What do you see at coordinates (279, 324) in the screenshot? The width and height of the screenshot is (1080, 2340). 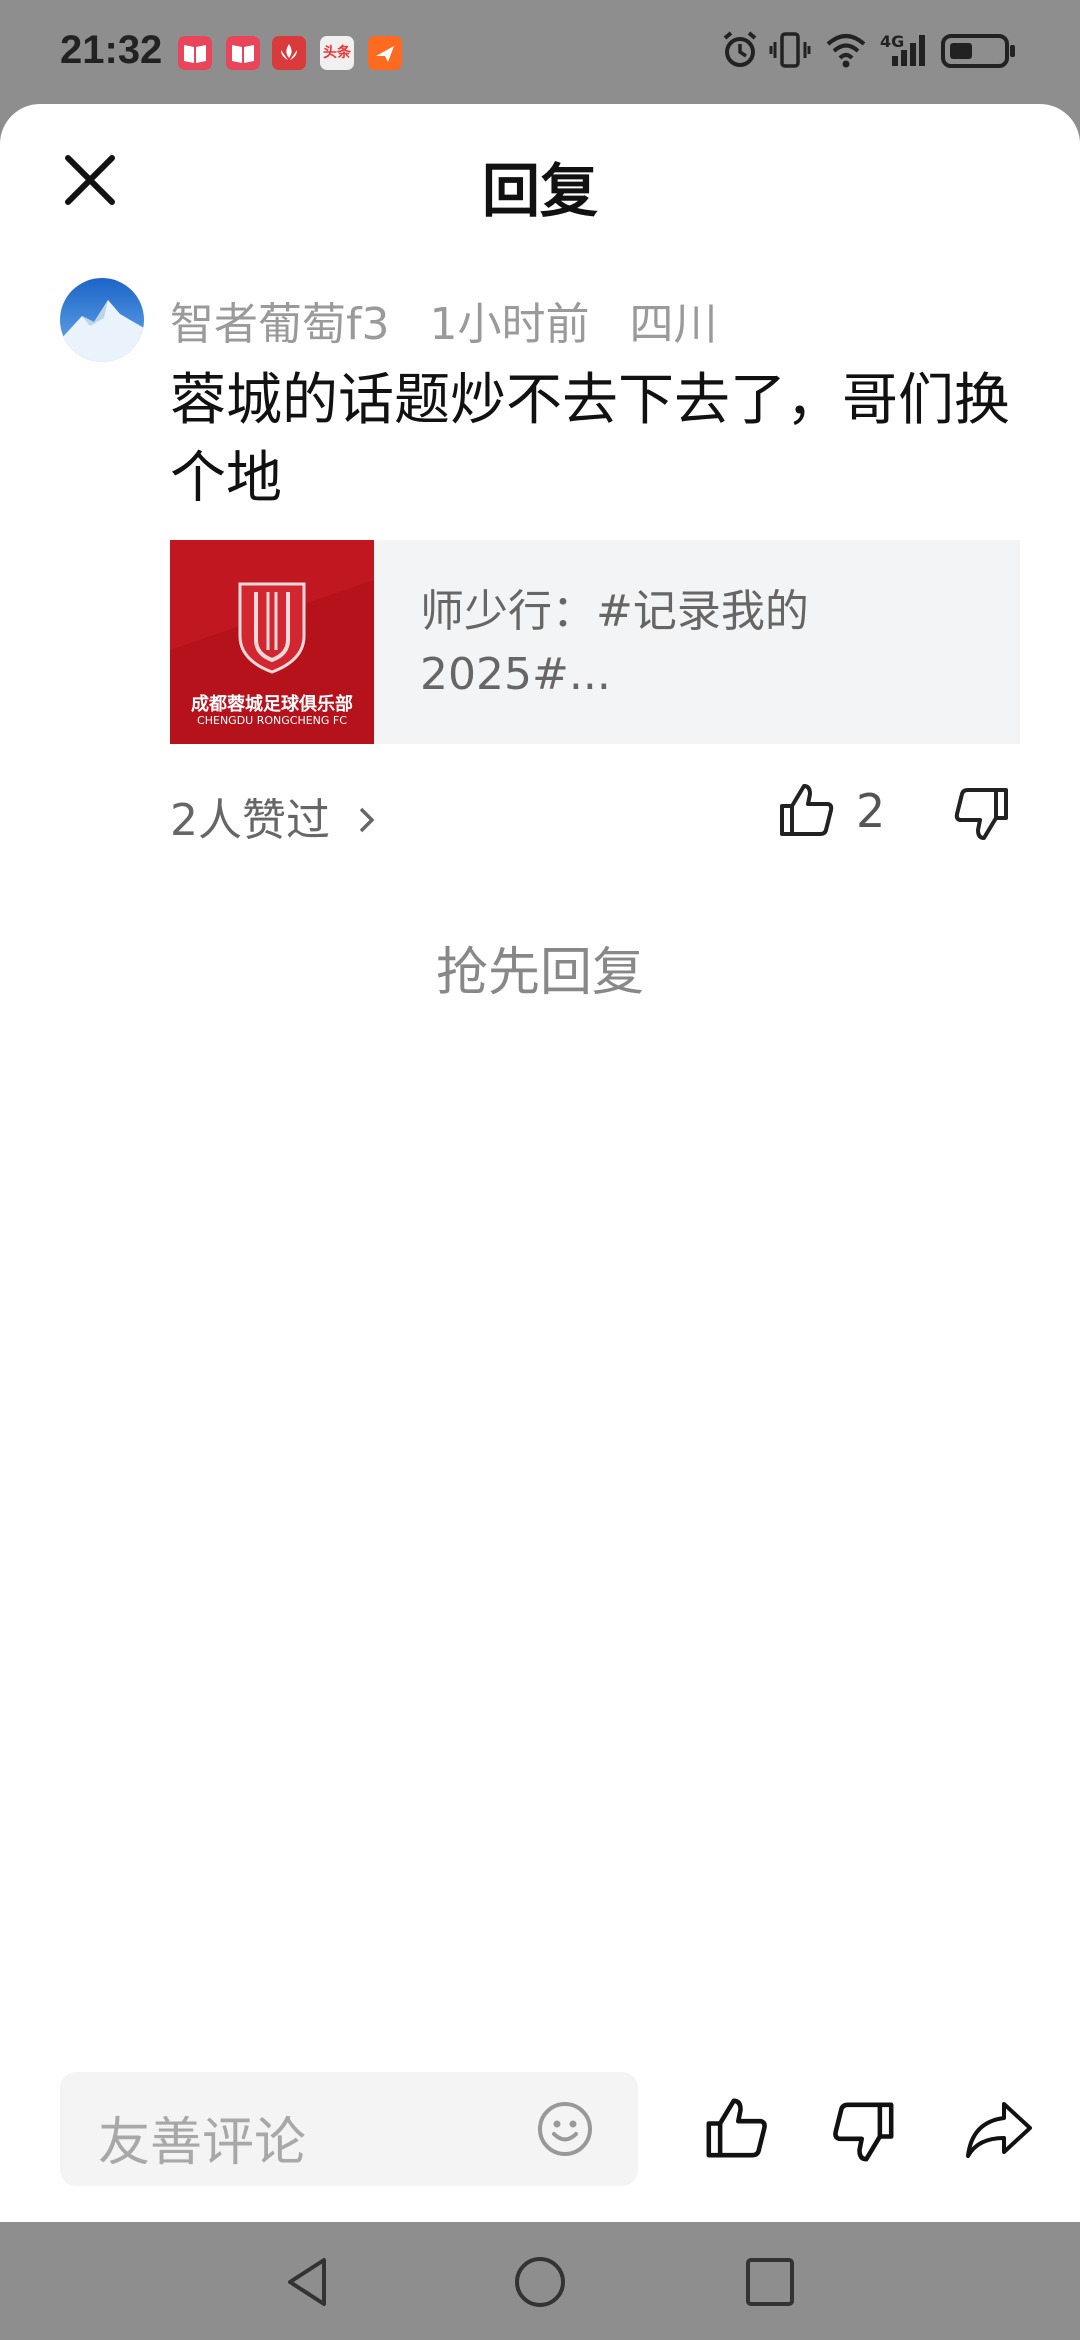 I see `username: 智者葡萄f3` at bounding box center [279, 324].